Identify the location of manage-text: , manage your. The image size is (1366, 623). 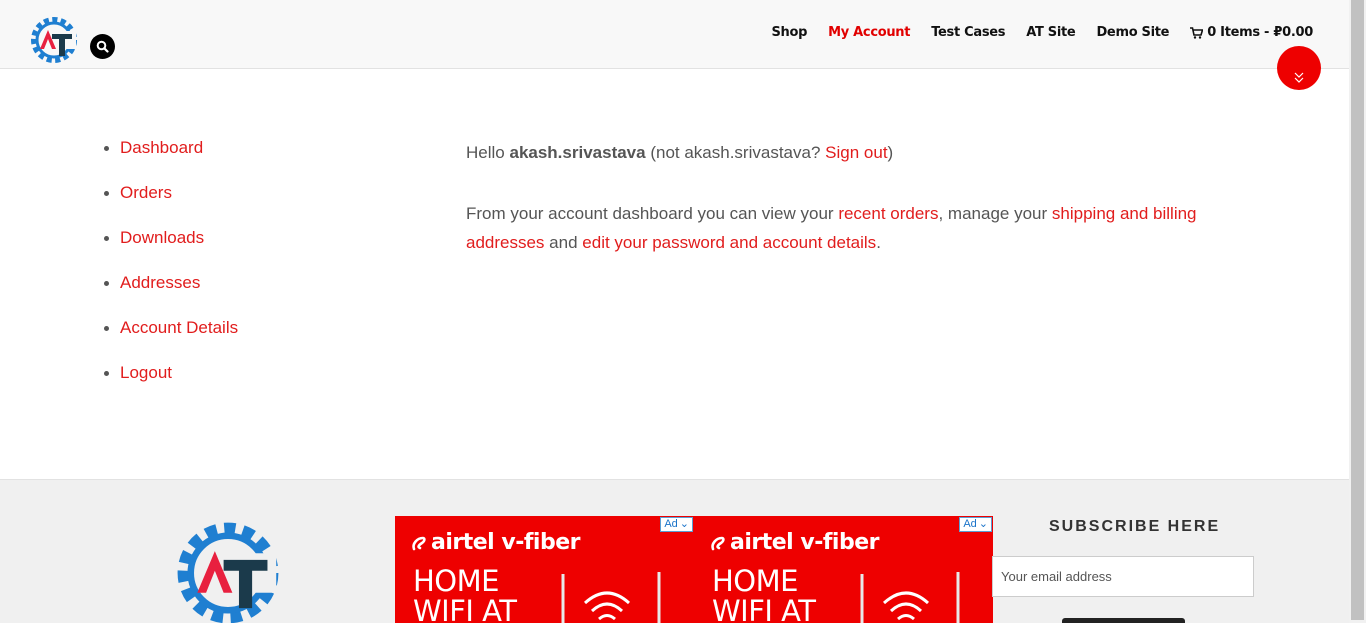
(993, 213).